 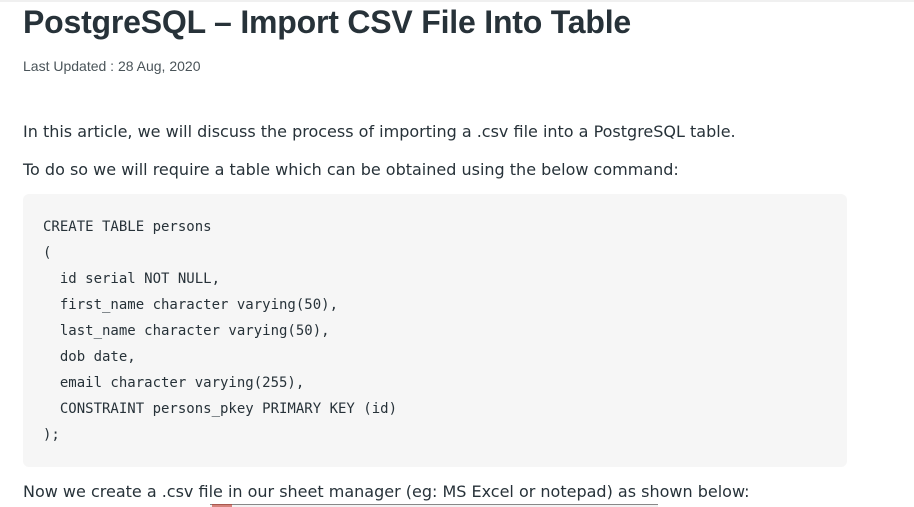 I want to click on code-line: id serial NOT NULL,, so click(x=132, y=279).